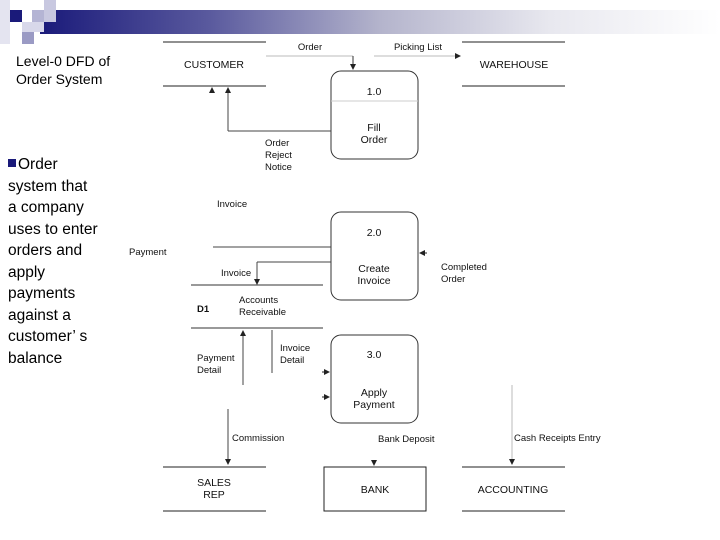 This screenshot has height=540, width=720. I want to click on accounting-label: ACCOUNTING, so click(513, 490).